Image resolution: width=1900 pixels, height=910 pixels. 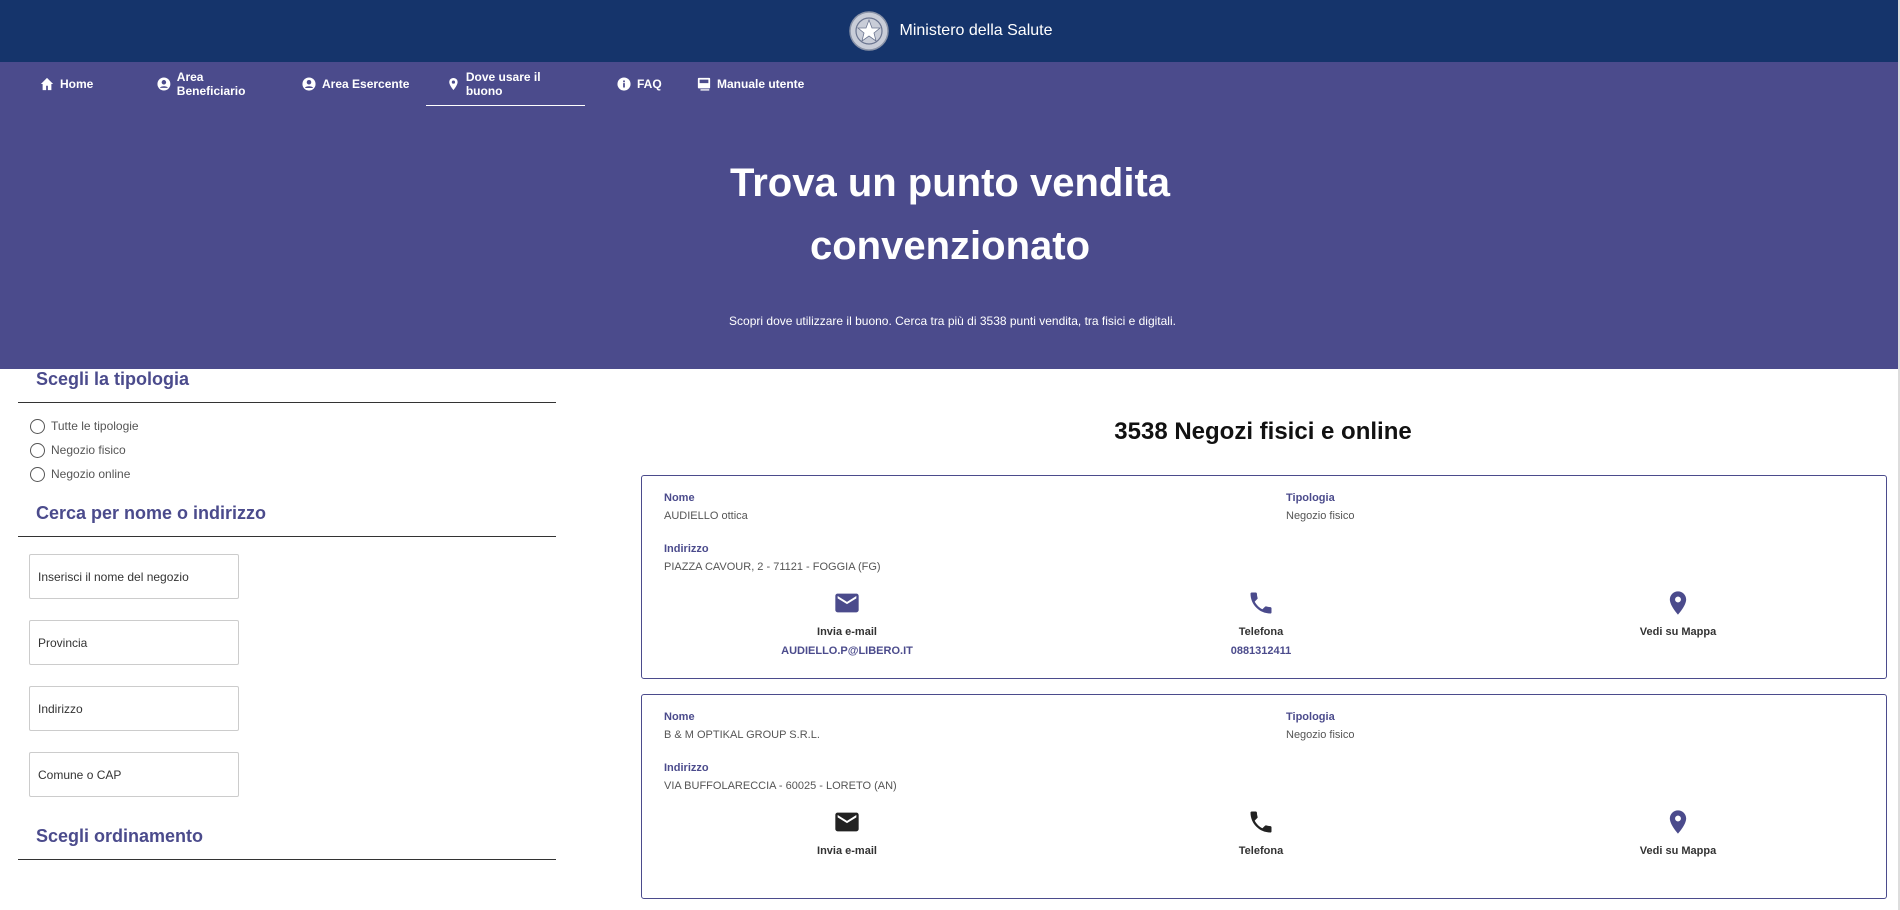 What do you see at coordinates (1263, 431) in the screenshot?
I see `results-count: 3538 Negozi fisici e online` at bounding box center [1263, 431].